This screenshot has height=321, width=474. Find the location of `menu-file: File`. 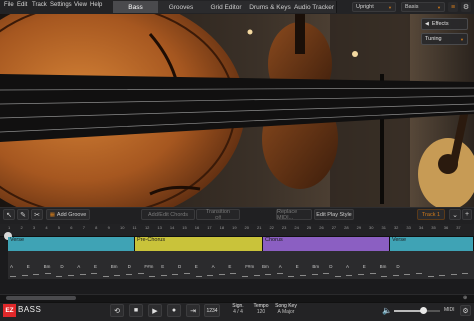

menu-file: File is located at coordinates (9, 5).